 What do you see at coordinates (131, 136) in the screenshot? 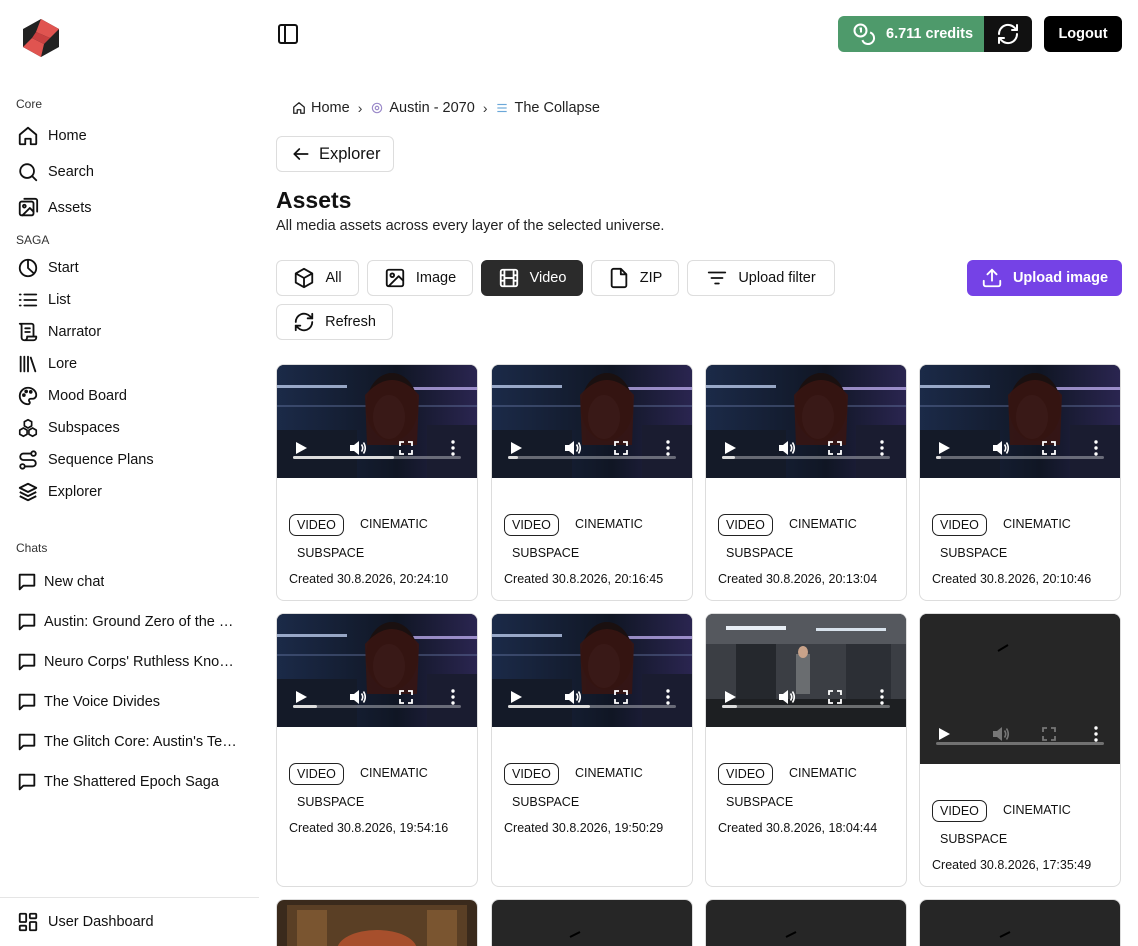
I see `sidebar-item-home: Home` at bounding box center [131, 136].